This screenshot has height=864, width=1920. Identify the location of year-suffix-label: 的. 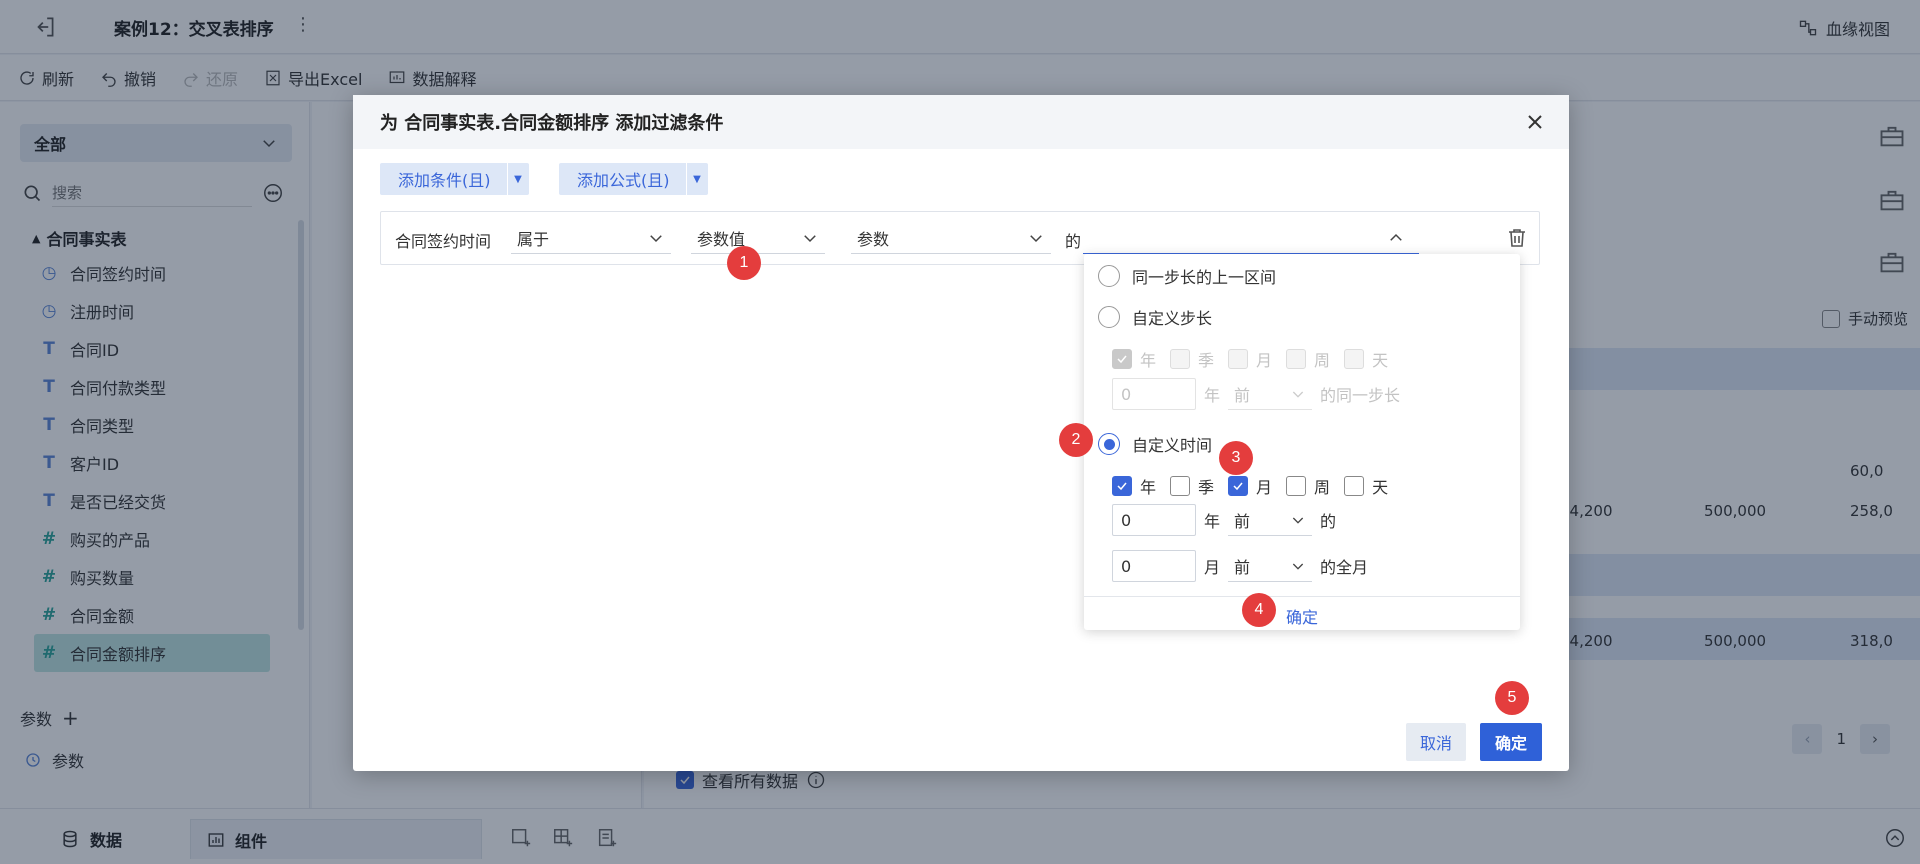
(1328, 521).